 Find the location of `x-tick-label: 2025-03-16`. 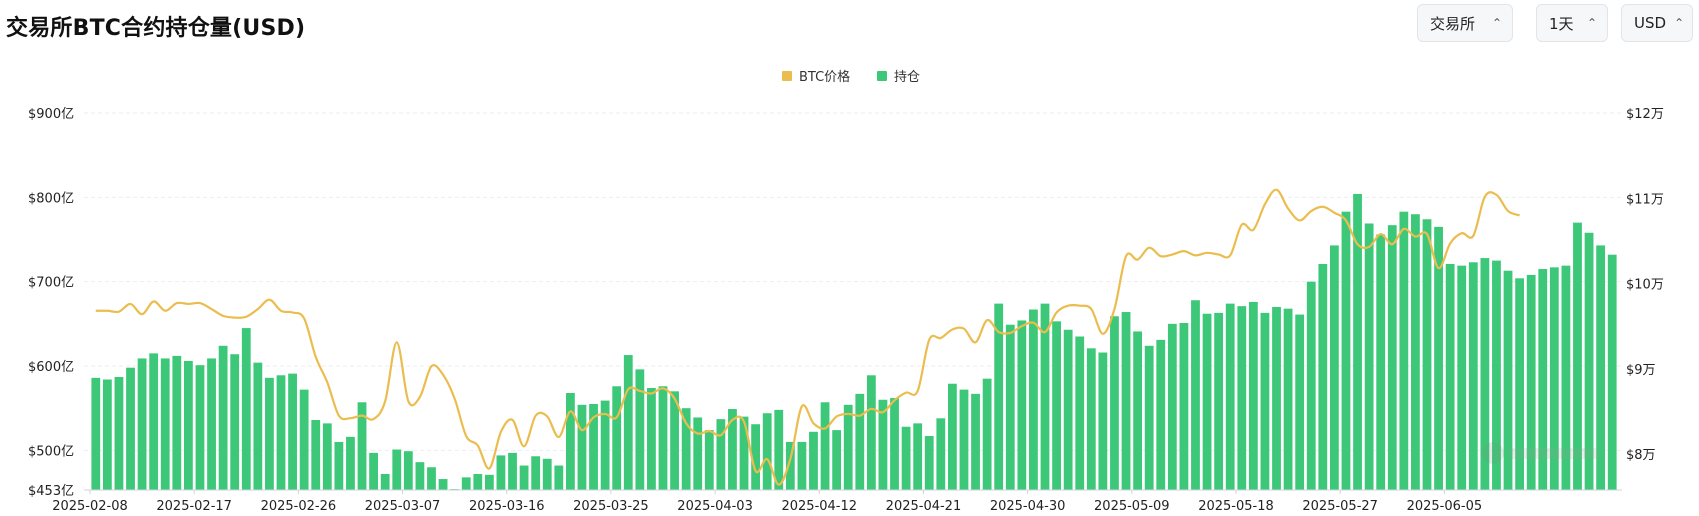

x-tick-label: 2025-03-16 is located at coordinates (507, 506).